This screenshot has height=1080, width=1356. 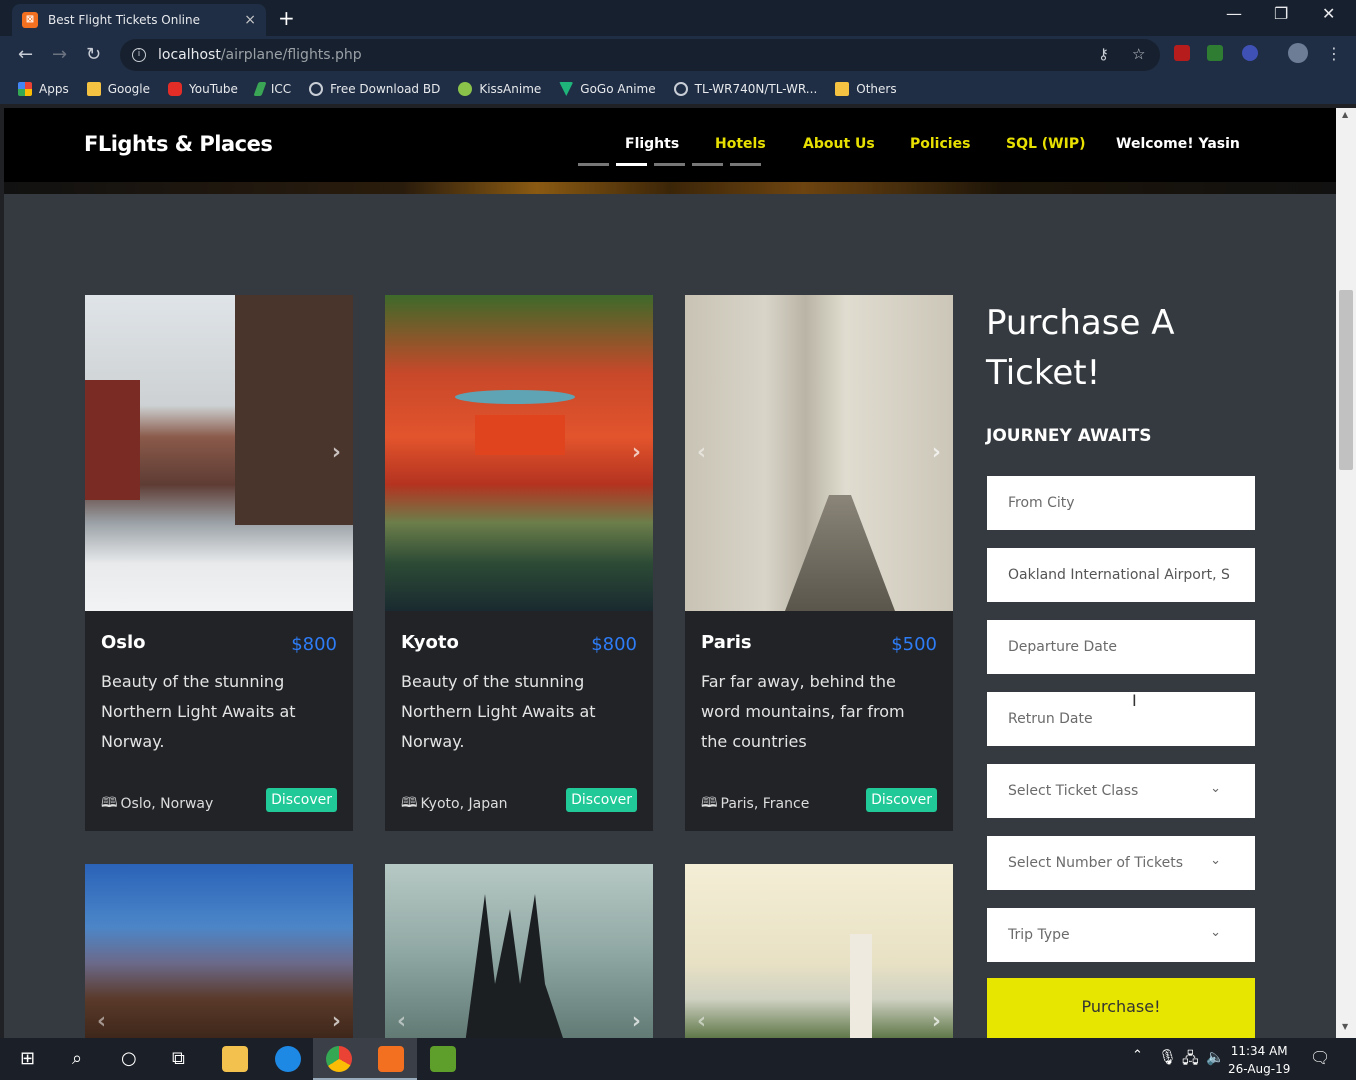 I want to click on taskbar-clock: 11:34 AM 26-Aug-19, so click(x=1259, y=1060).